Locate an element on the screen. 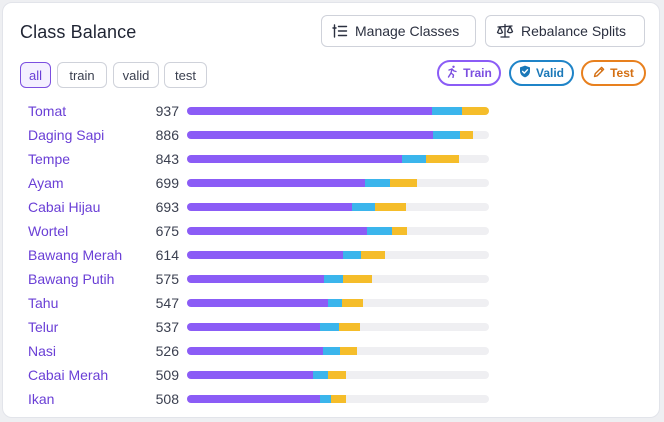 The image size is (664, 422). class-row: Bawang Merah 614 is located at coordinates (331, 255).